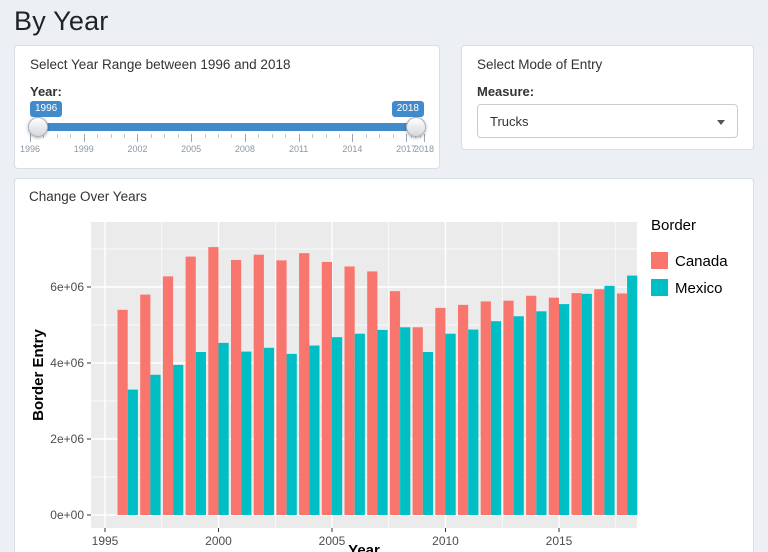  What do you see at coordinates (67, 439) in the screenshot?
I see `y-tick-label: 2e+06` at bounding box center [67, 439].